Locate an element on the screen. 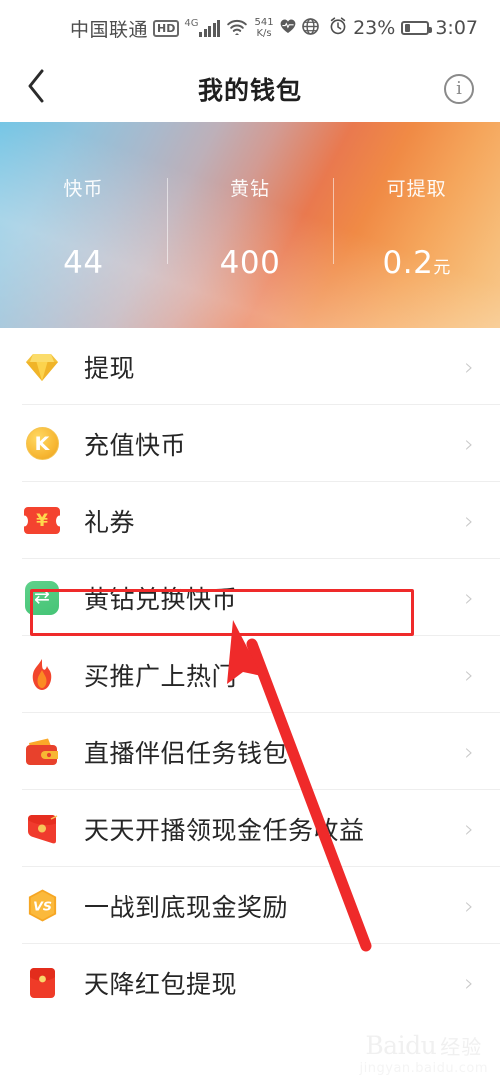  info-circle-icon: i is located at coordinates (459, 89).